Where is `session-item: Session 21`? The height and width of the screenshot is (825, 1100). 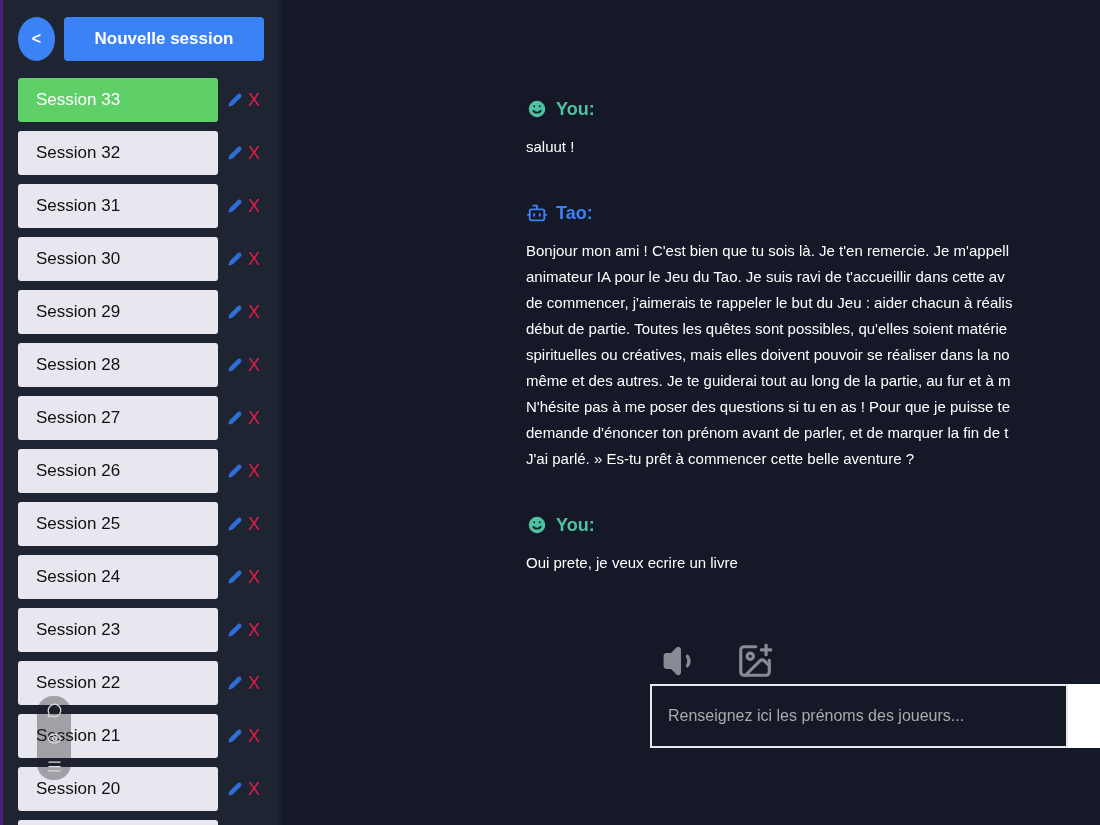 session-item: Session 21 is located at coordinates (118, 736).